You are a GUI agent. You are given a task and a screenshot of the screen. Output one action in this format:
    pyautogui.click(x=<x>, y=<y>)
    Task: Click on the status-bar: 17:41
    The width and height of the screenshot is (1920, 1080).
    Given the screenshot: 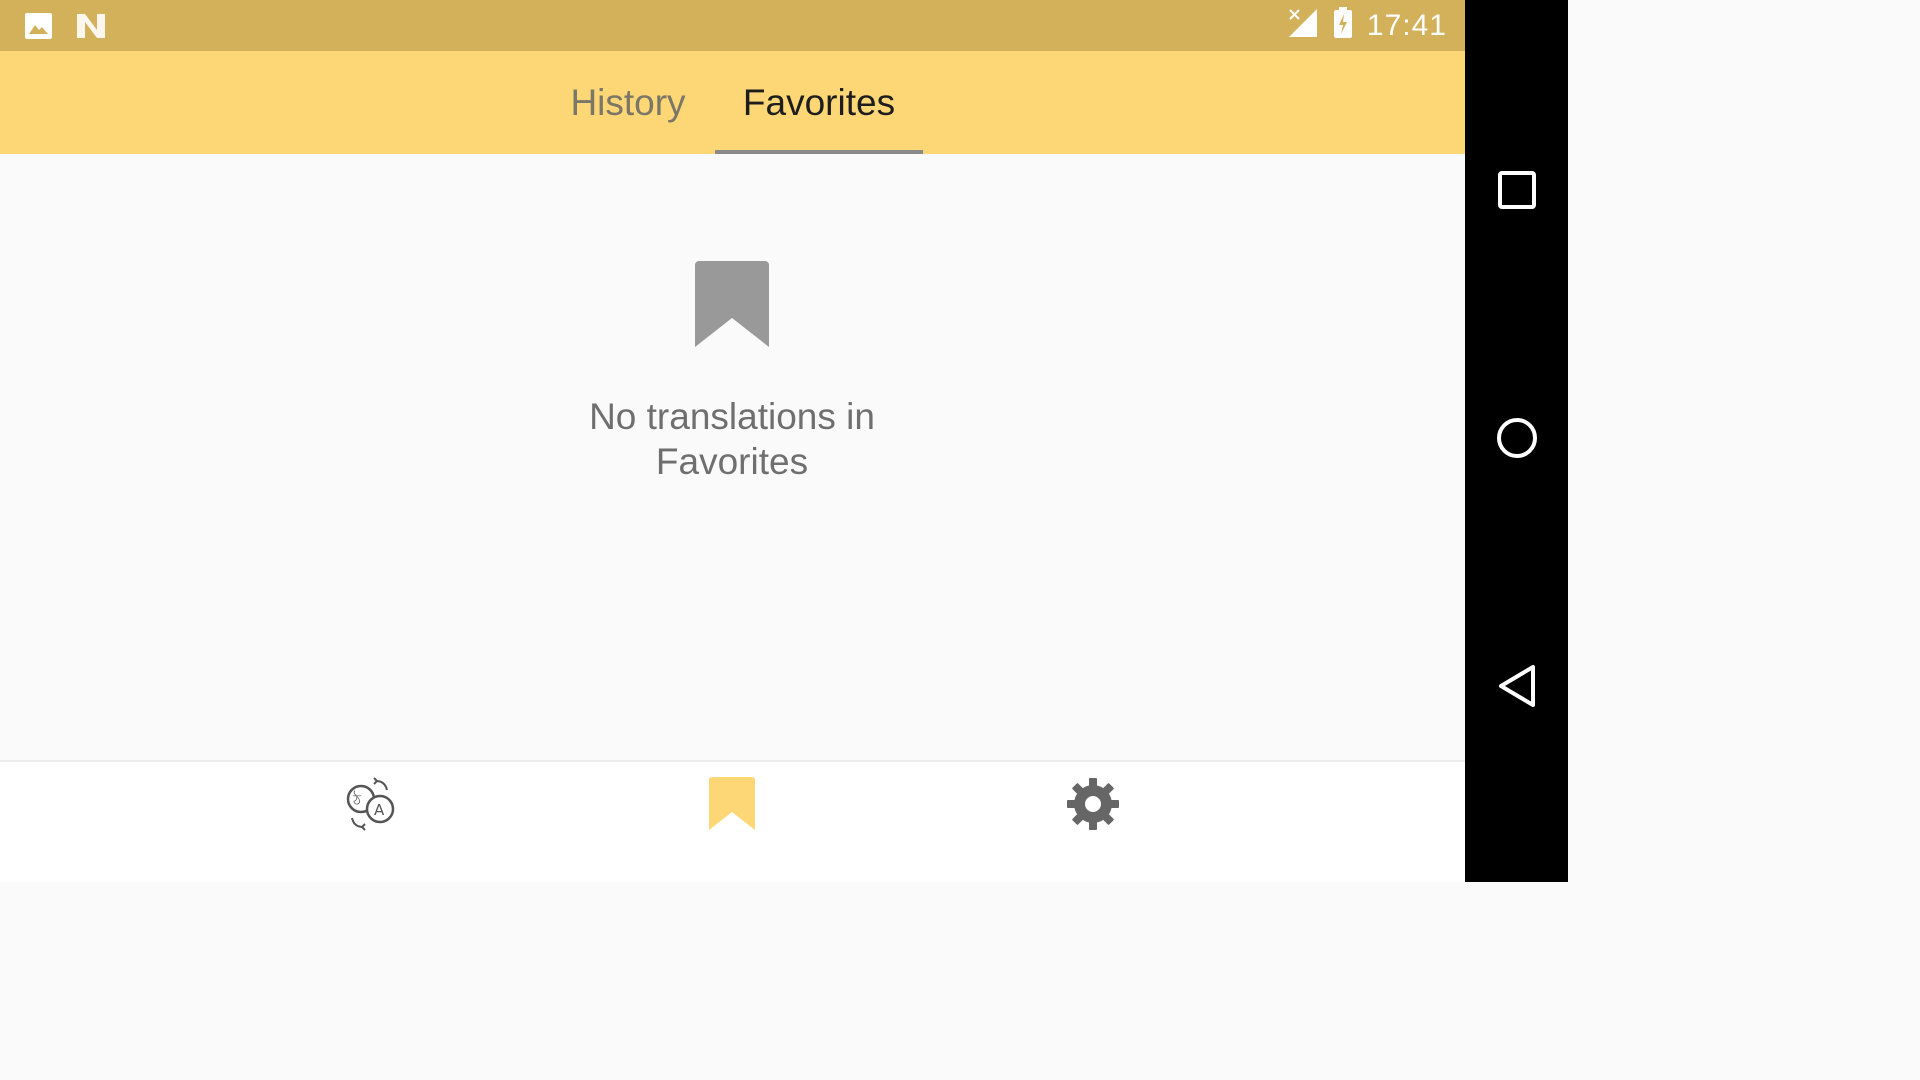 What is the action you would take?
    pyautogui.click(x=732, y=25)
    